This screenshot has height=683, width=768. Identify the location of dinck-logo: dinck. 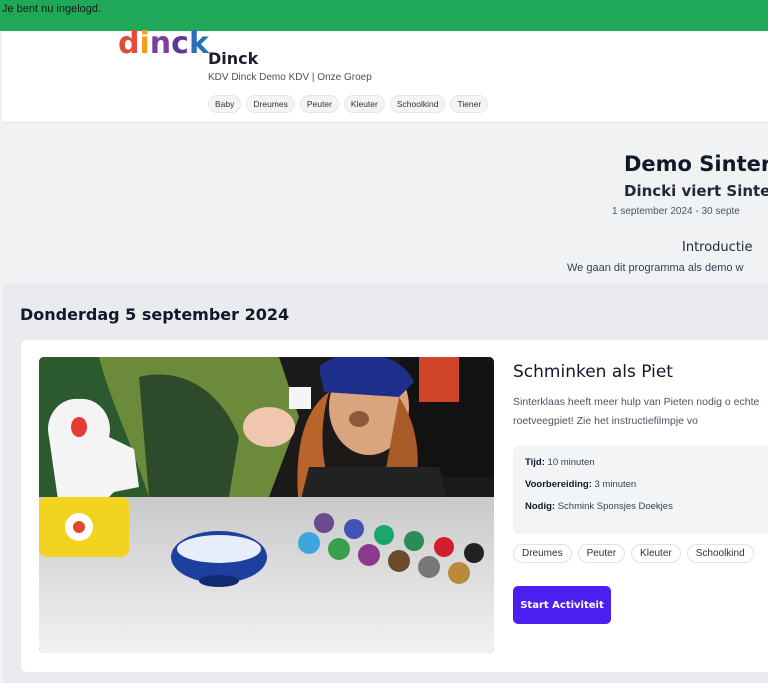
(163, 44).